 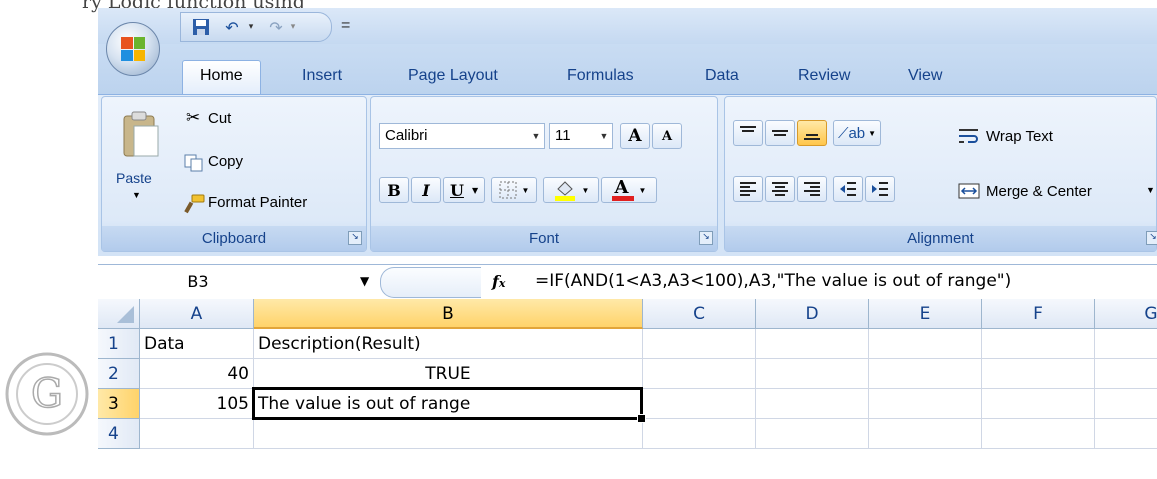 I want to click on increase-indent-button, so click(x=880, y=189).